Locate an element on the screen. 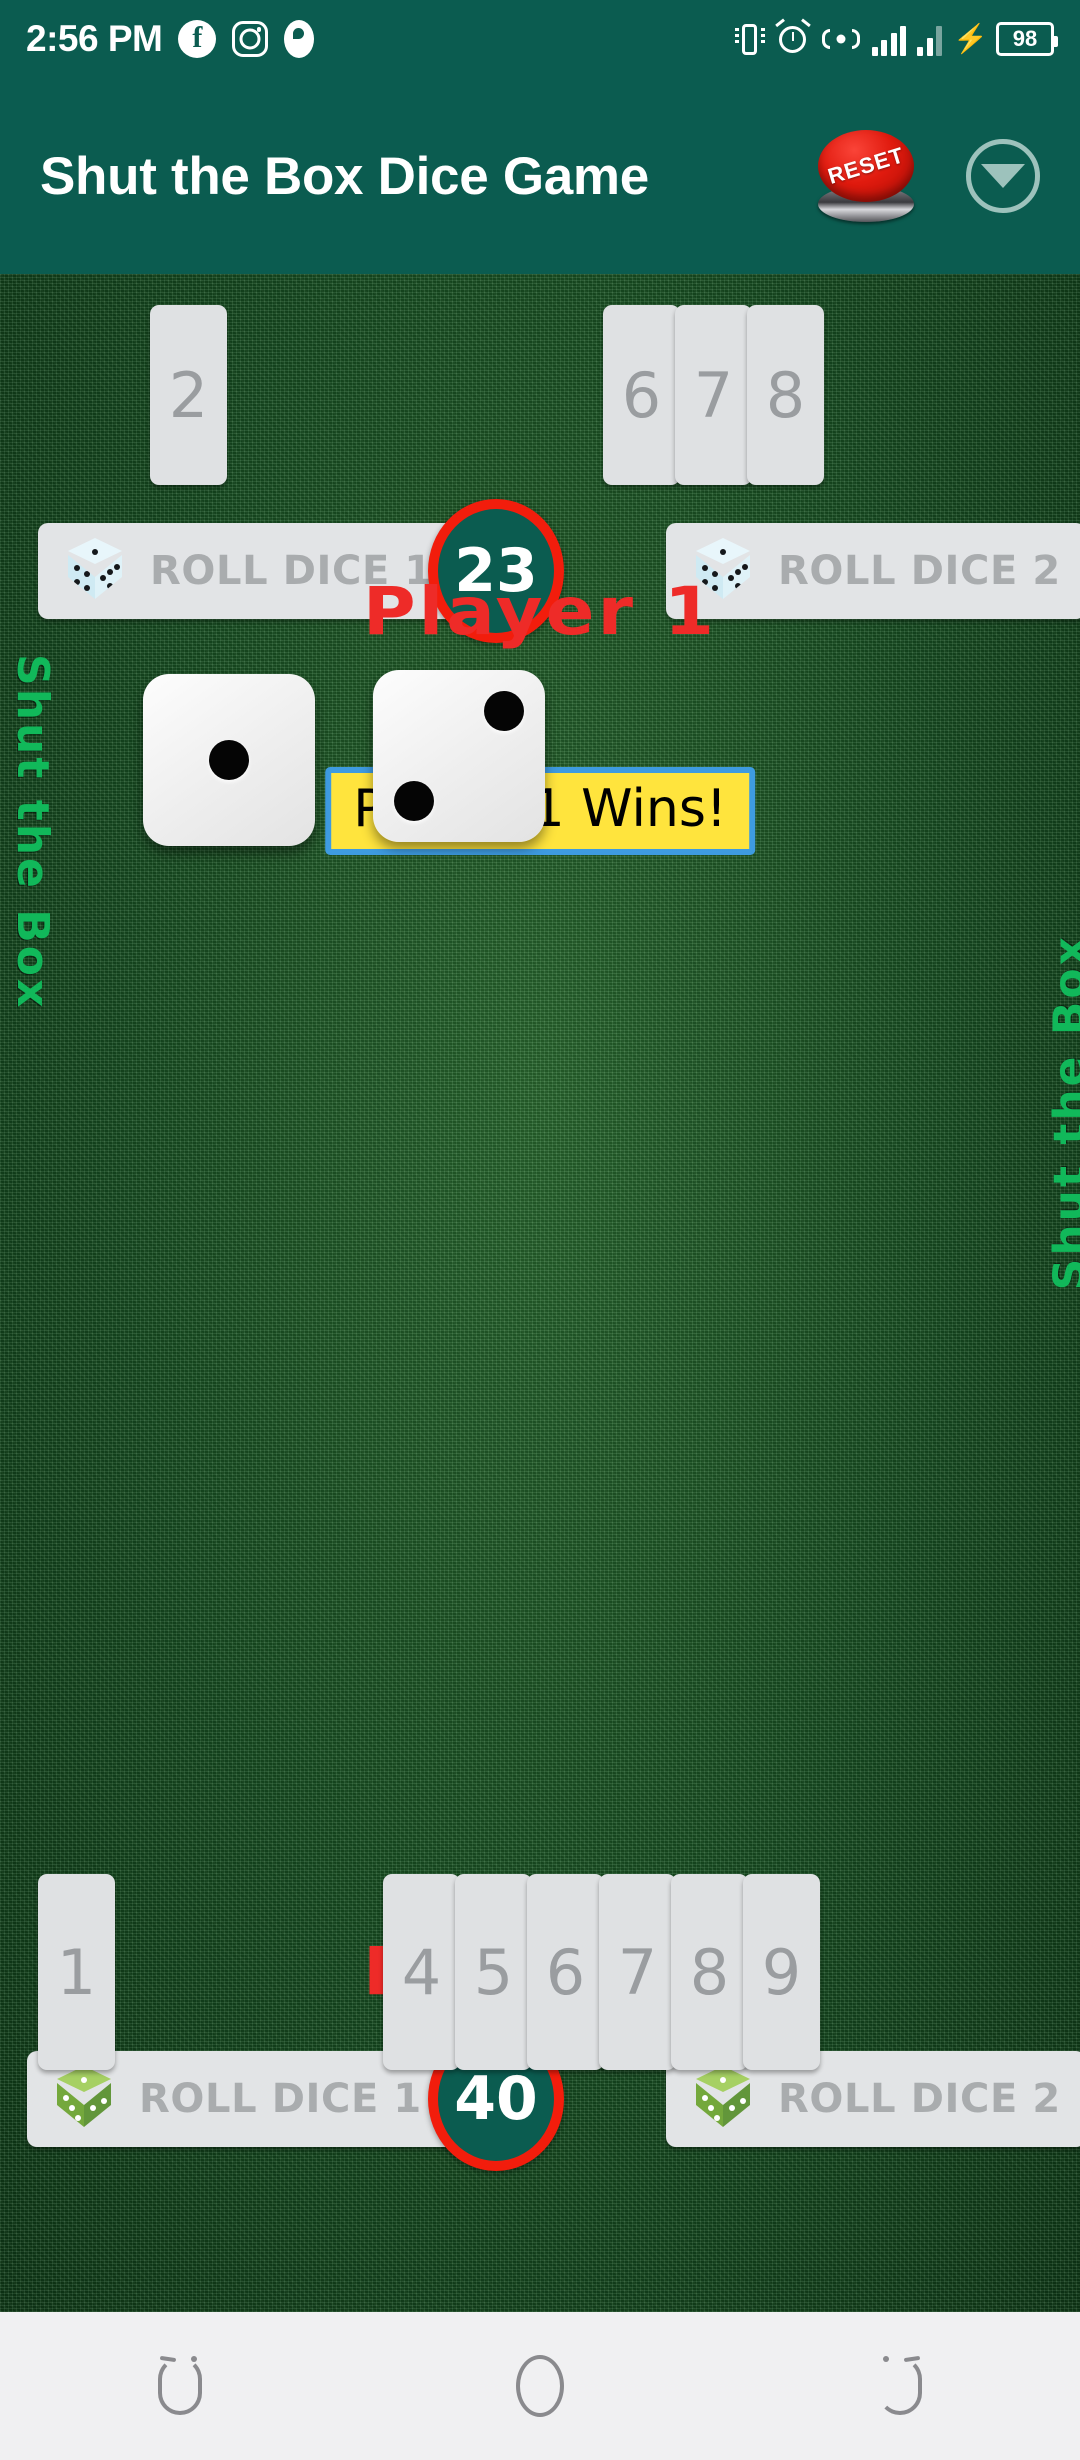  tile-p2-1: 4 is located at coordinates (421, 1972).